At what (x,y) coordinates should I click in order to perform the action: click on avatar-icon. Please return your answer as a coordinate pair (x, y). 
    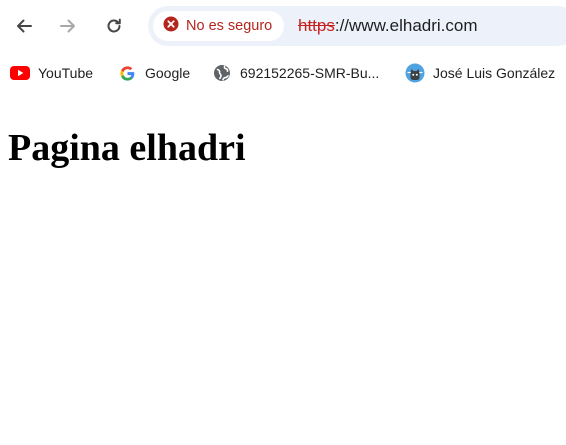
    Looking at the image, I should click on (415, 73).